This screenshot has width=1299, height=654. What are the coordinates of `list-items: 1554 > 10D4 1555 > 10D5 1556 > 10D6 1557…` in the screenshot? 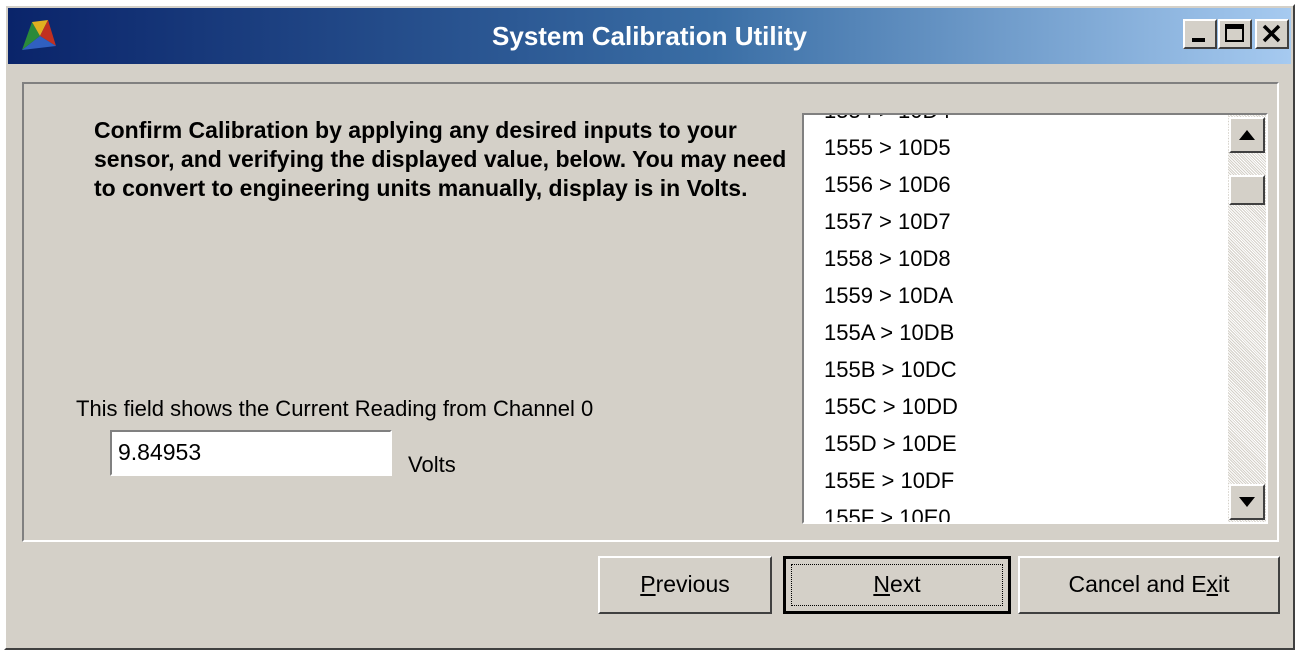 It's located at (891, 318).